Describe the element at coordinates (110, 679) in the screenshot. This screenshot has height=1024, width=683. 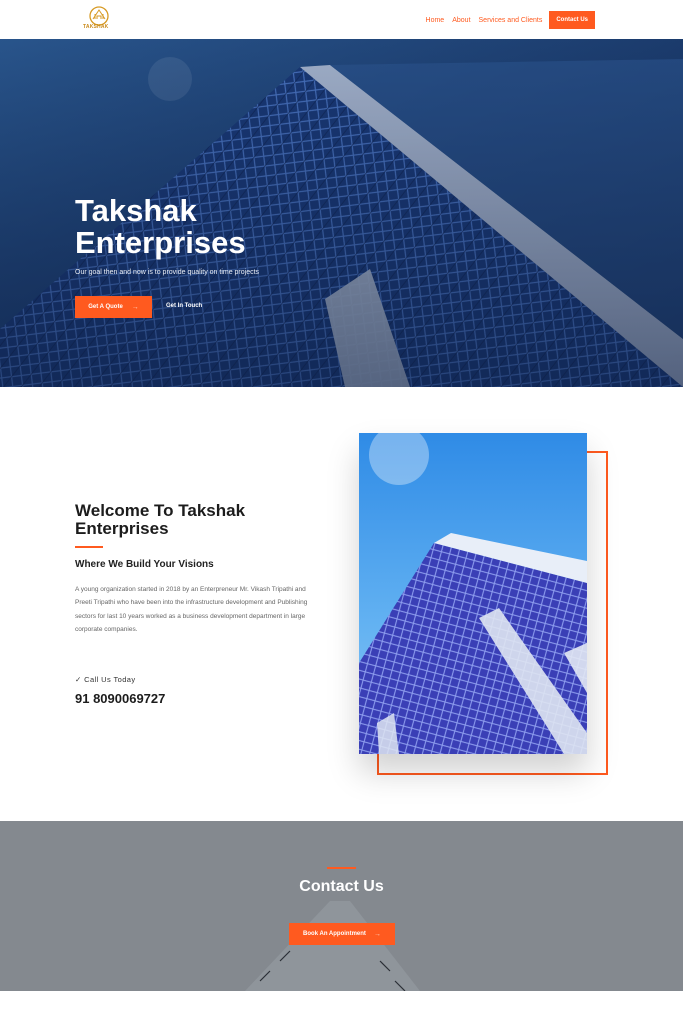
I see `call-us-text: Call Us Today` at that location.